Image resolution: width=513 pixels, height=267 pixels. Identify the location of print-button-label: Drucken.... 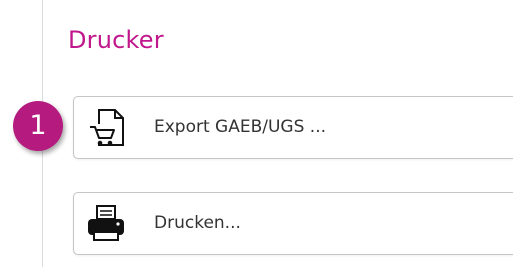
(197, 223).